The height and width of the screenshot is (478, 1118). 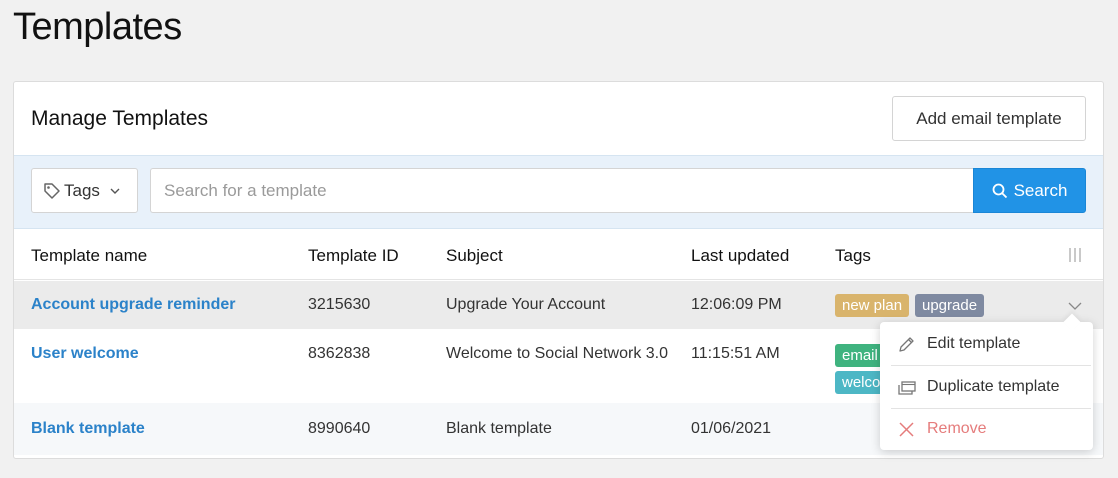 I want to click on filter-bar: Tags Search, so click(x=558, y=192).